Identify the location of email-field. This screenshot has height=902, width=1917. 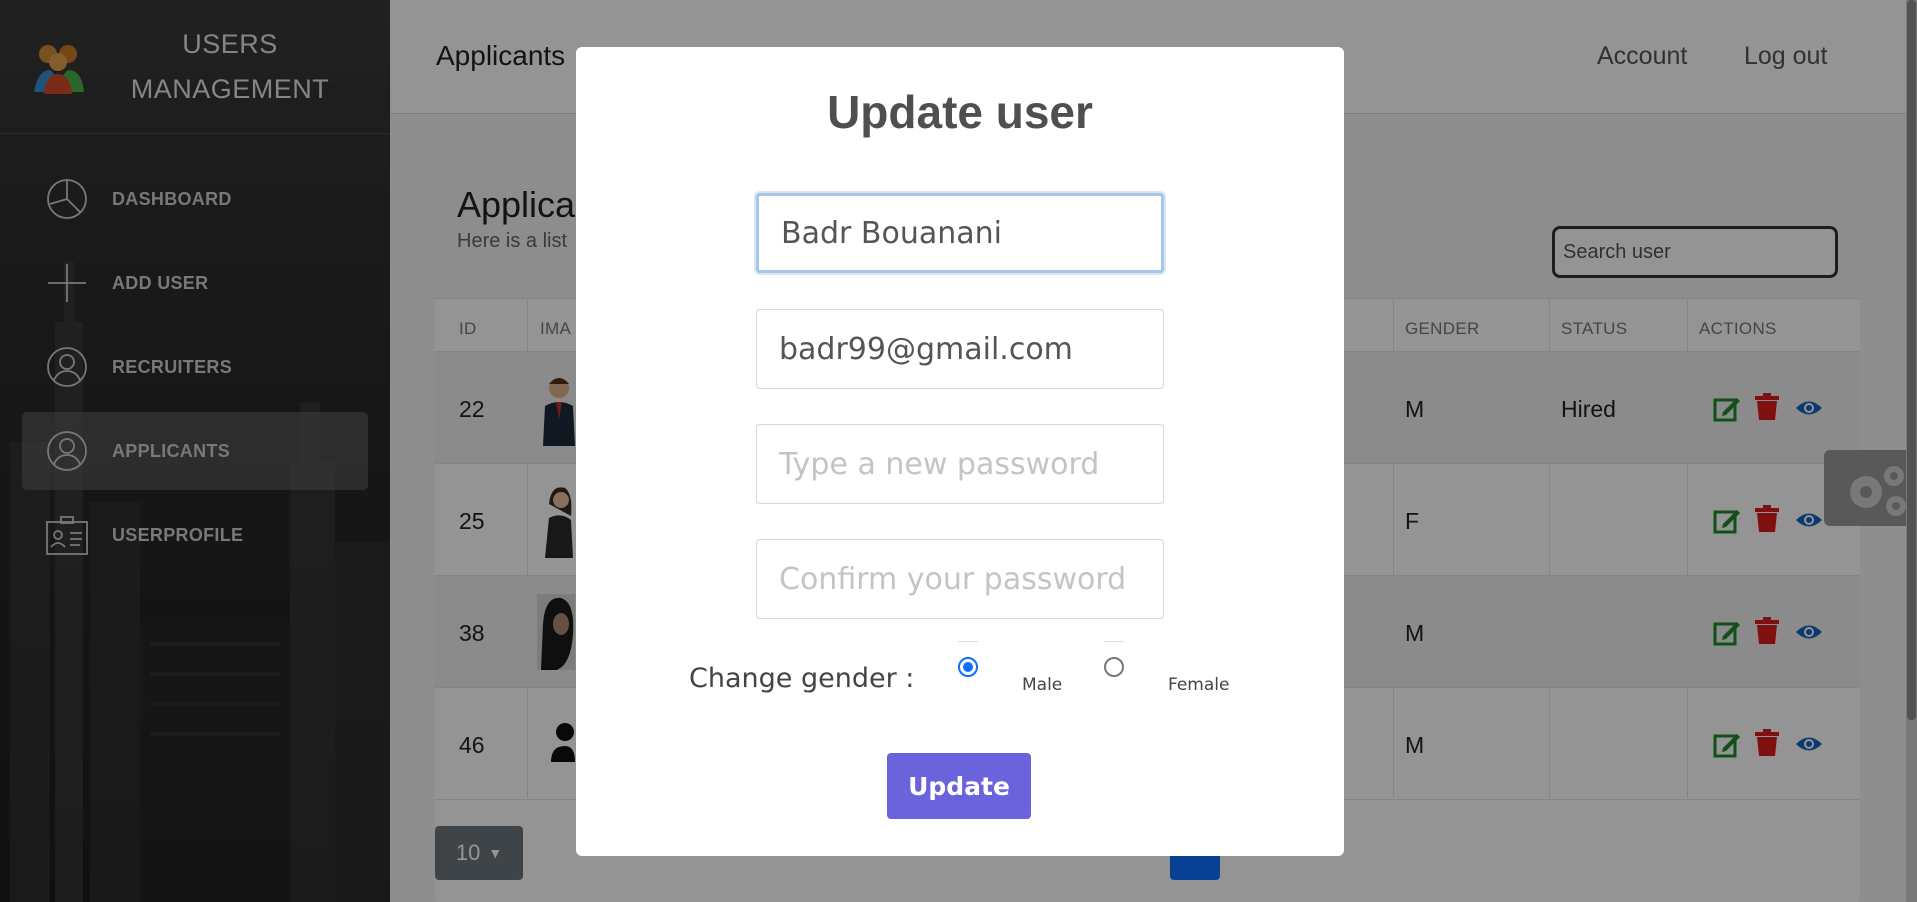
(960, 349).